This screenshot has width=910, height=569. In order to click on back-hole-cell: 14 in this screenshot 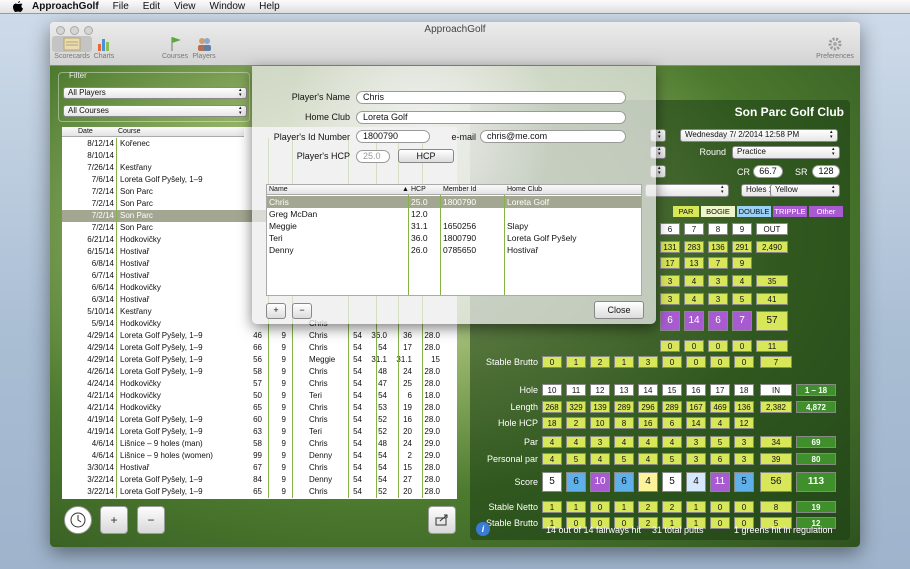, I will do `click(648, 390)`.